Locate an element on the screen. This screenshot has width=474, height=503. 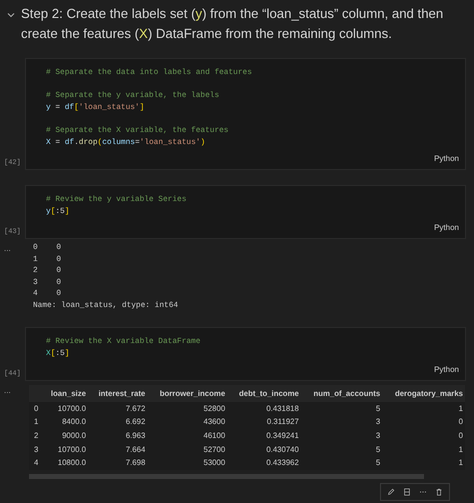
collapse-chevron-icon is located at coordinates (11, 15).